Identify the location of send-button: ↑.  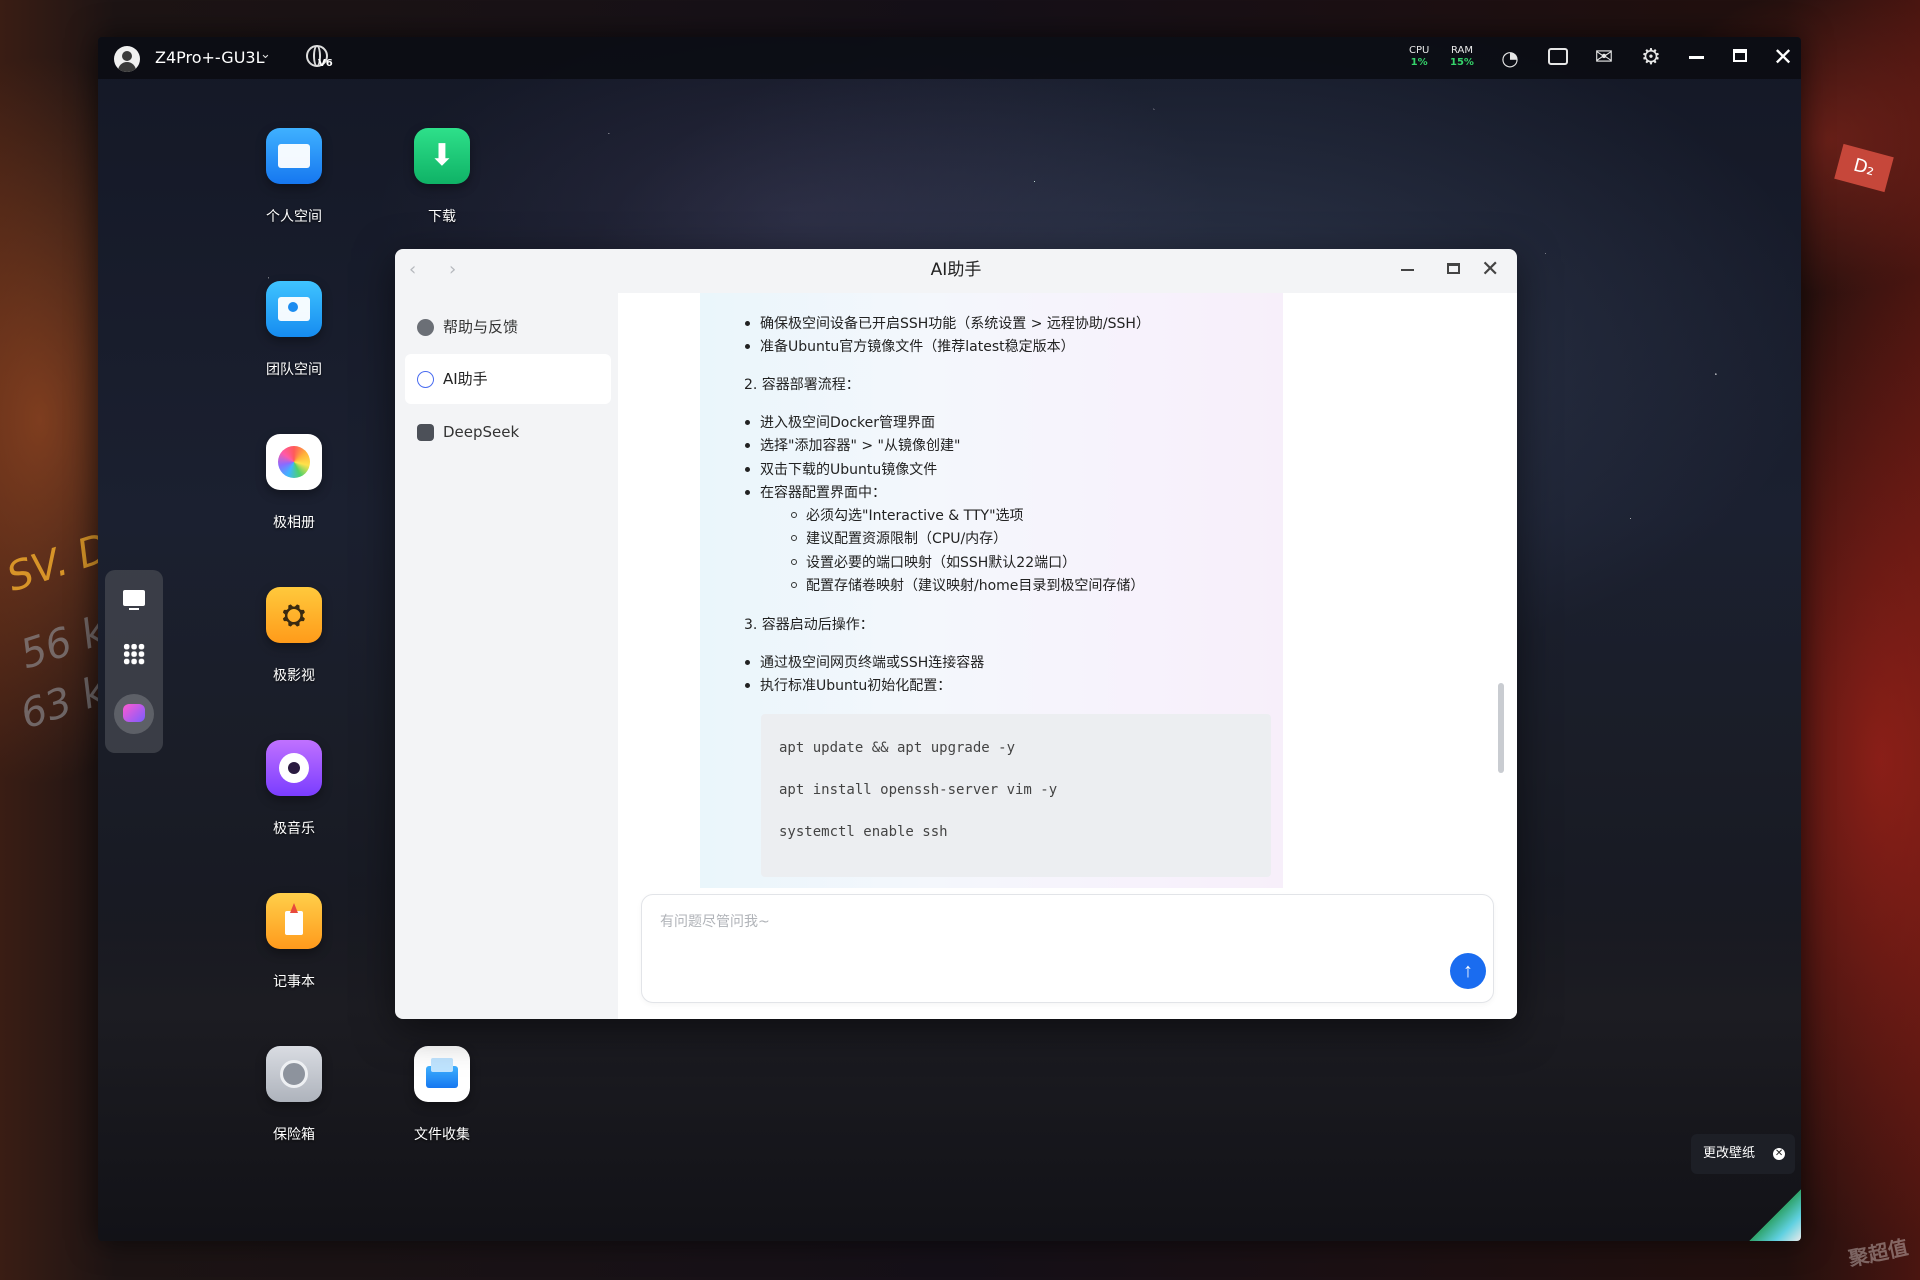
(1468, 971).